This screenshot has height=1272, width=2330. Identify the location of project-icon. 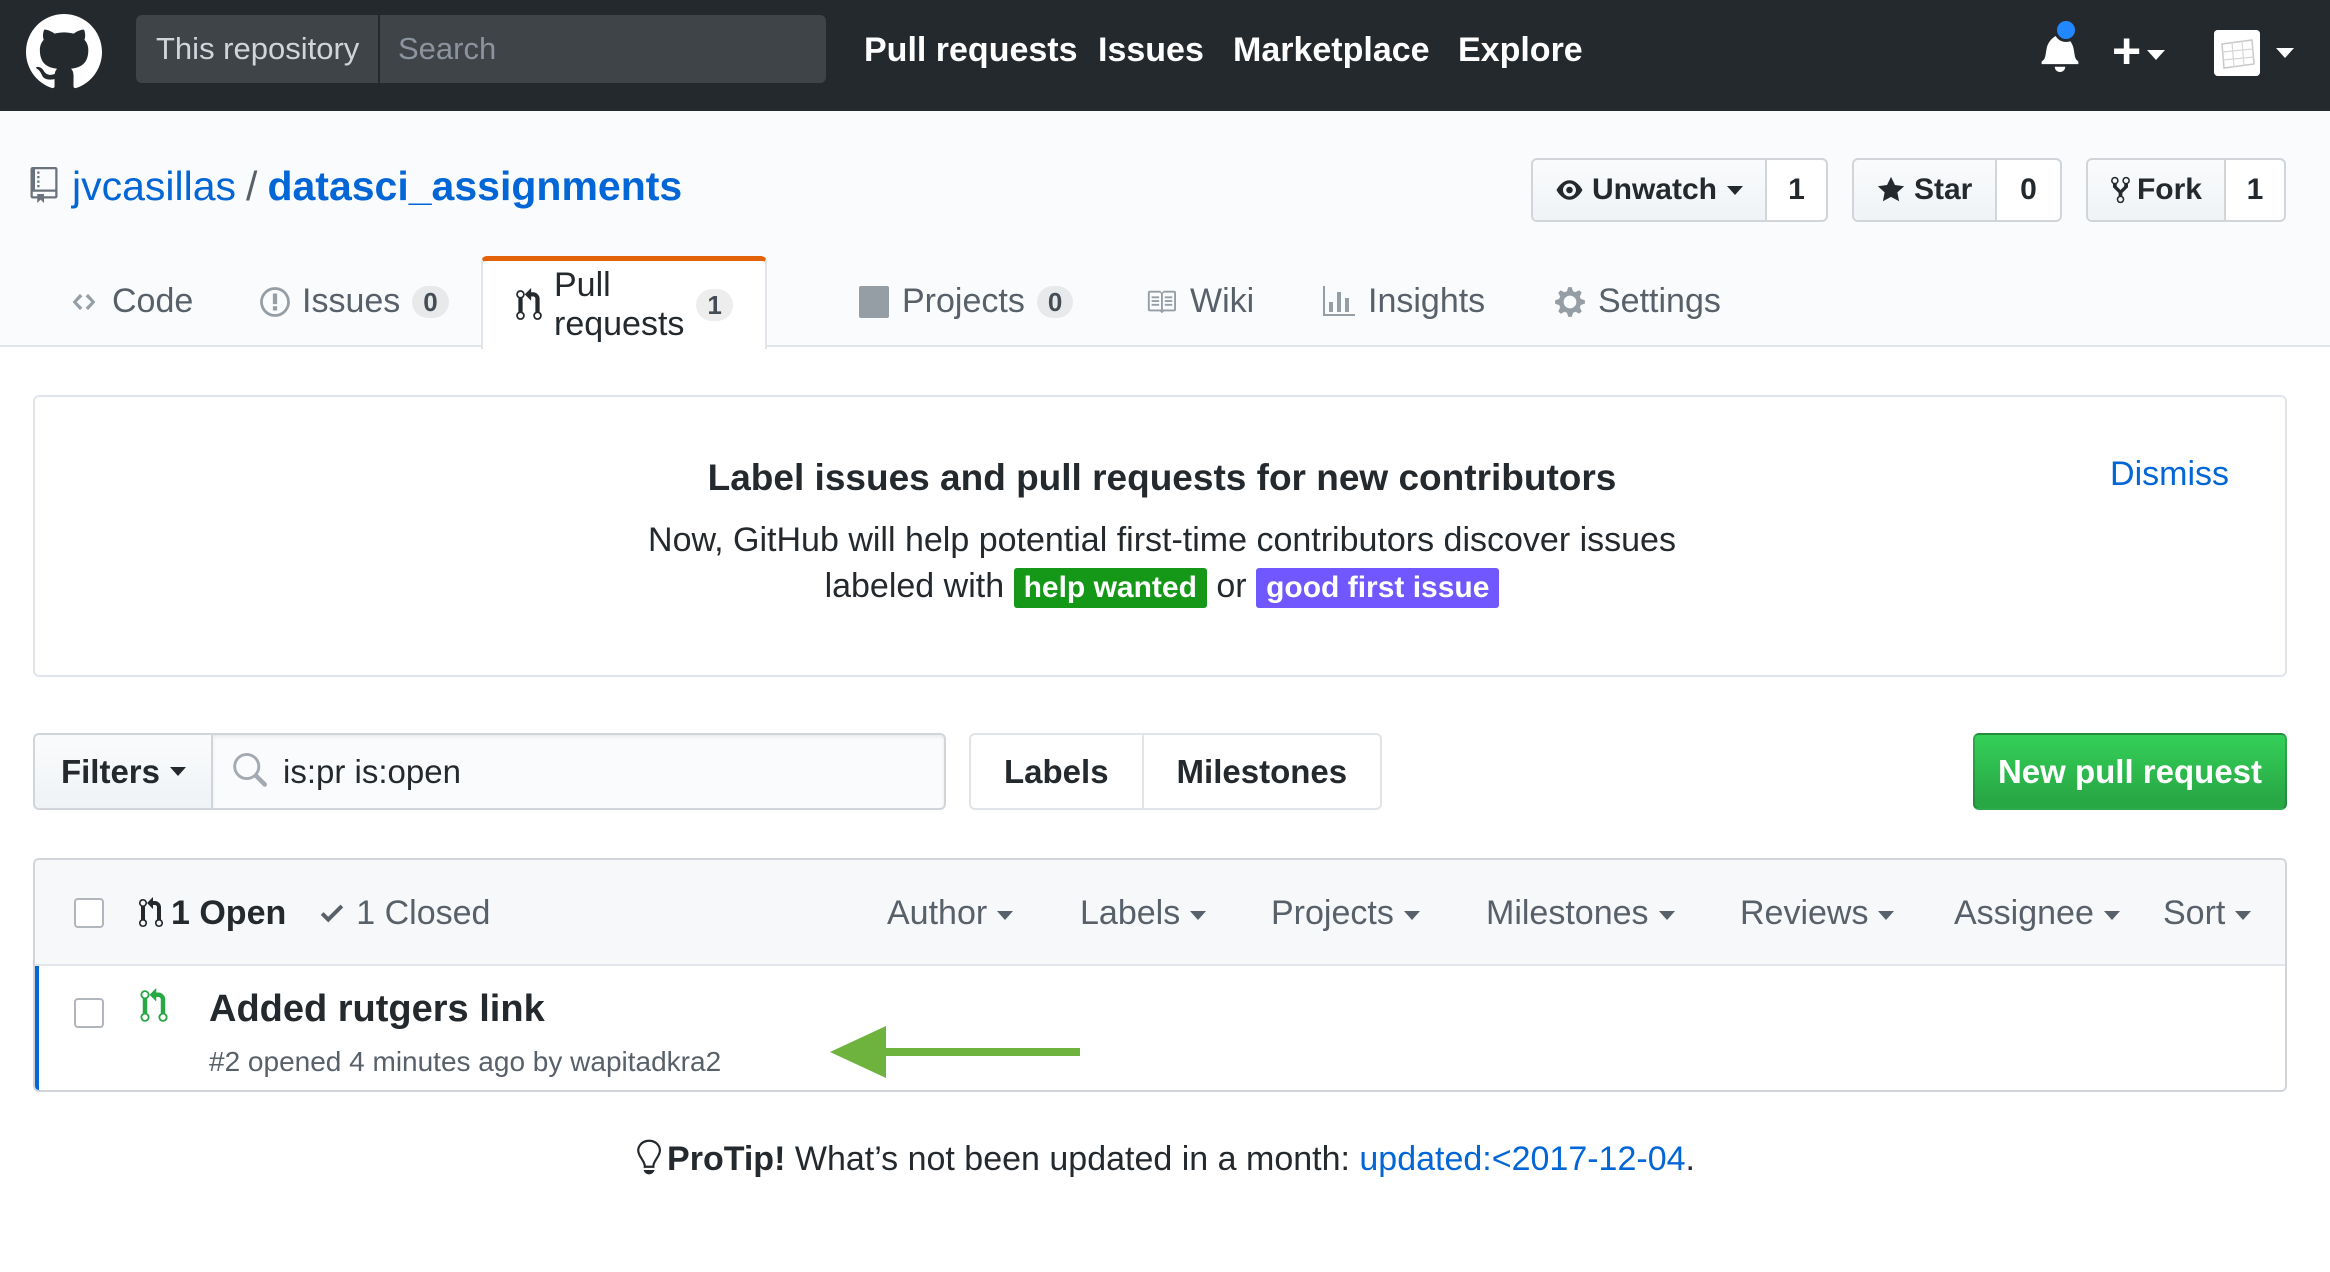
(874, 301).